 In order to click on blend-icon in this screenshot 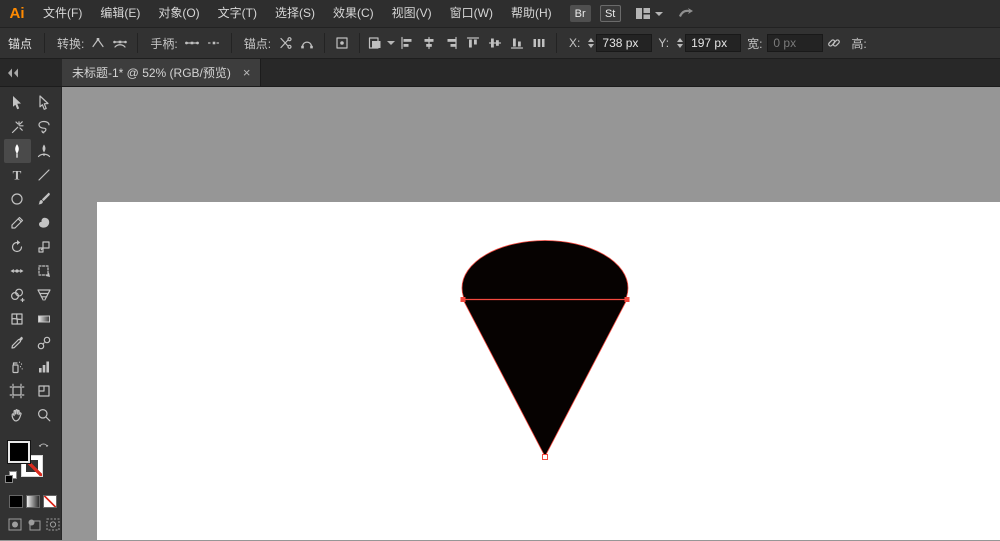, I will do `click(44, 343)`.